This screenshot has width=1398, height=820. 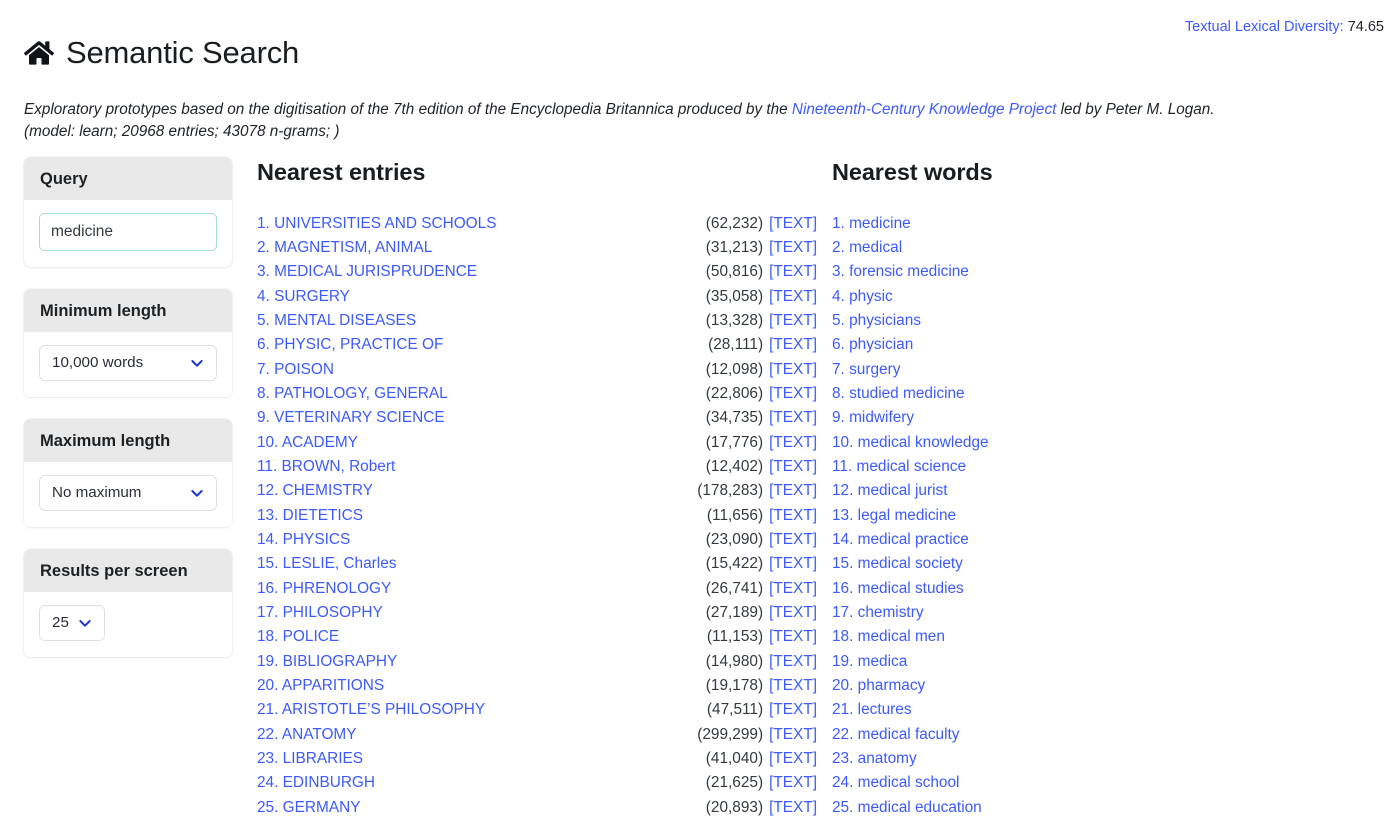 What do you see at coordinates (889, 490) in the screenshot?
I see `word-link: 12. medical jurist` at bounding box center [889, 490].